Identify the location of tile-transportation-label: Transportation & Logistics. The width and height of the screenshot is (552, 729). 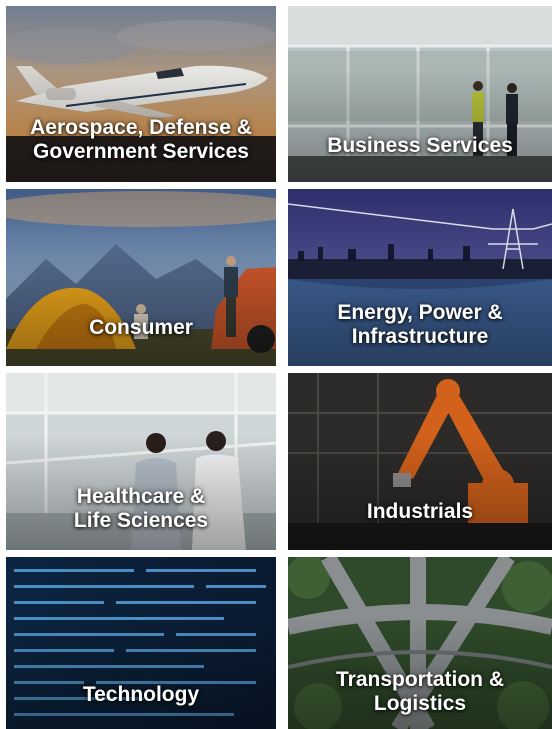
(420, 692).